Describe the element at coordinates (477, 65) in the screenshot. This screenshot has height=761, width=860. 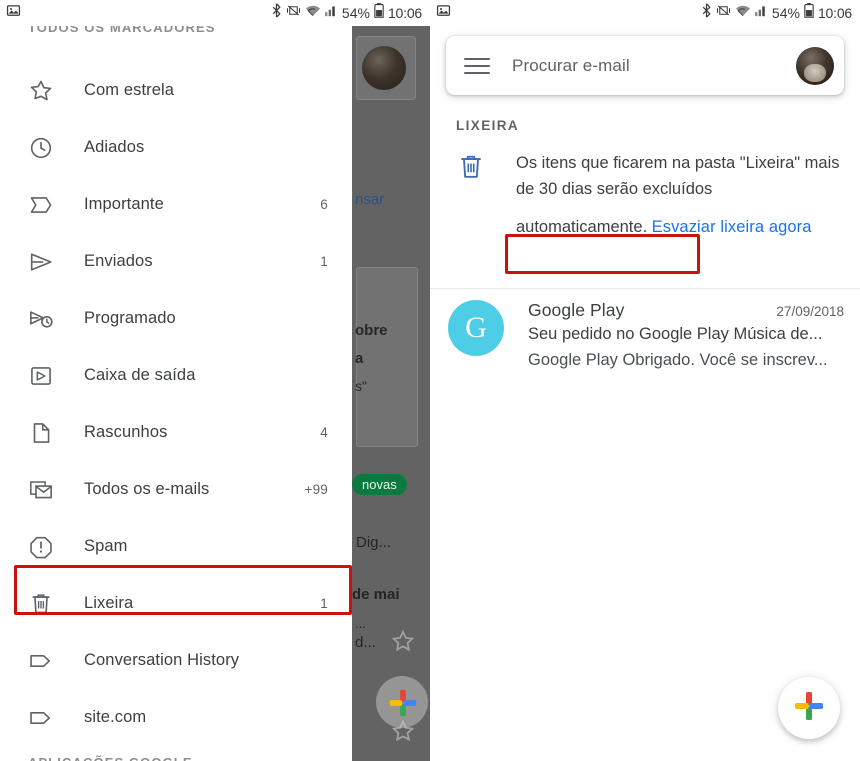
I see `hamburger-menu-icon` at that location.